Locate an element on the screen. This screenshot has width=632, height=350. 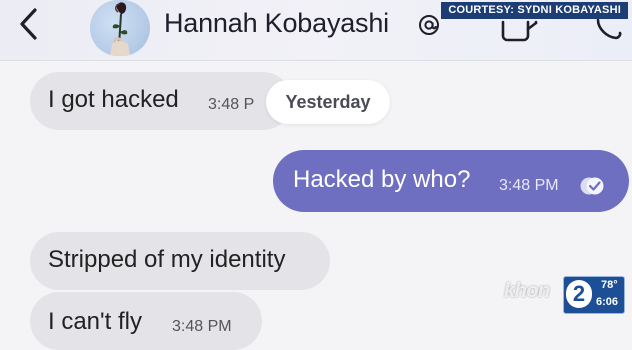
verified-at-icon is located at coordinates (429, 25).